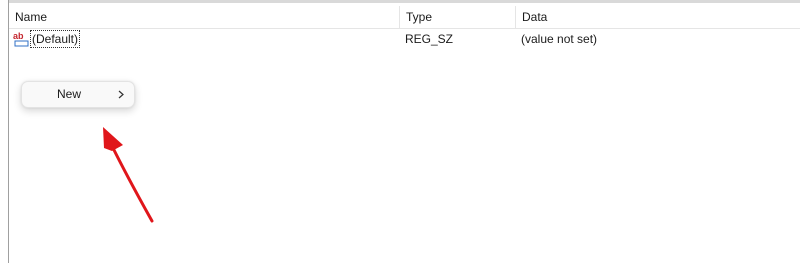  Describe the element at coordinates (203, 39) in the screenshot. I see `row-name-cell: ab (Default)` at that location.